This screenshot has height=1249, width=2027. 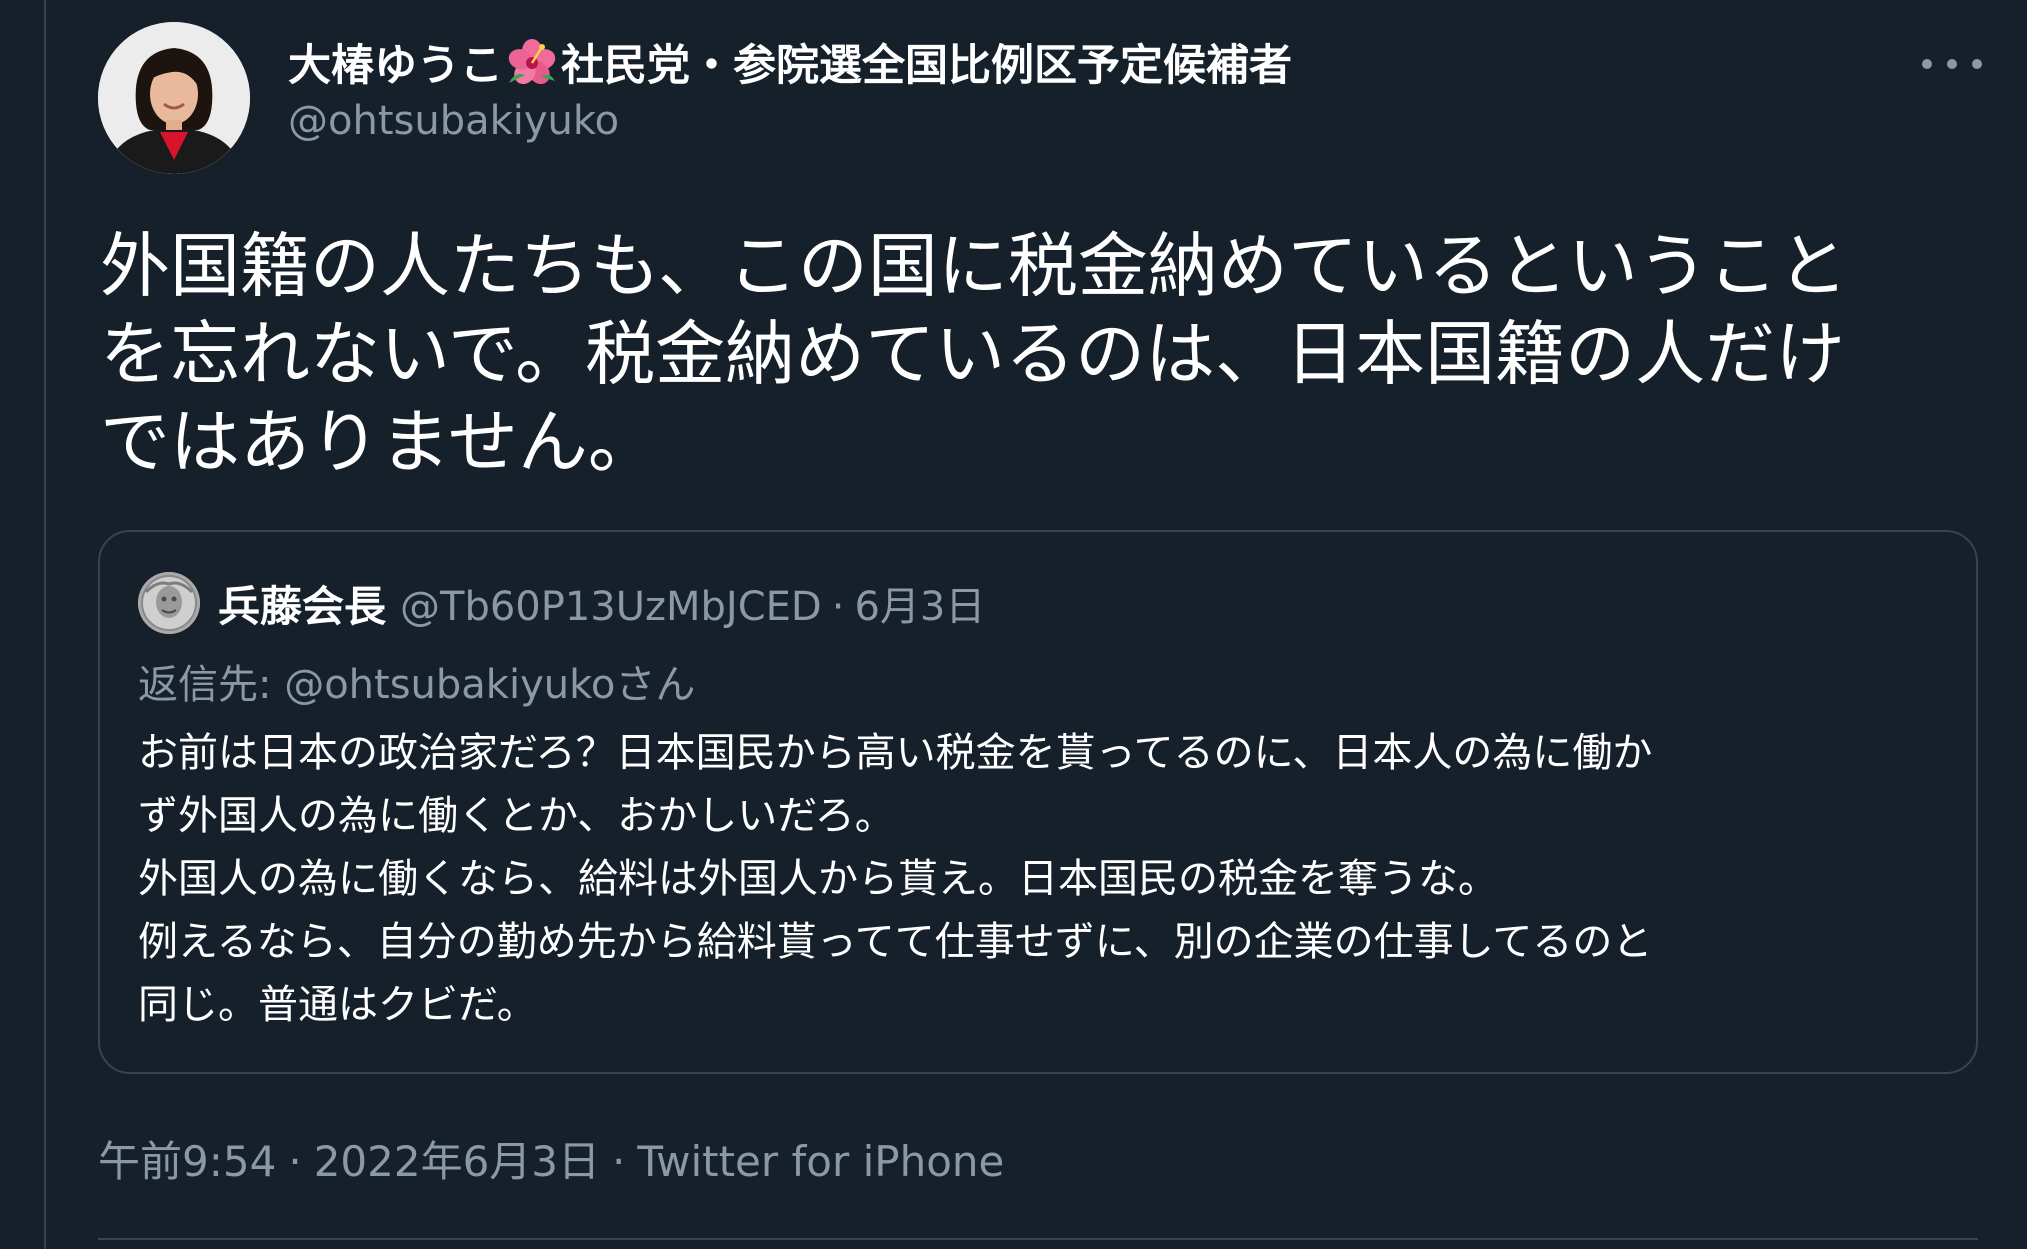 What do you see at coordinates (919, 607) in the screenshot?
I see `quoted-tweet-date: 6月3日` at bounding box center [919, 607].